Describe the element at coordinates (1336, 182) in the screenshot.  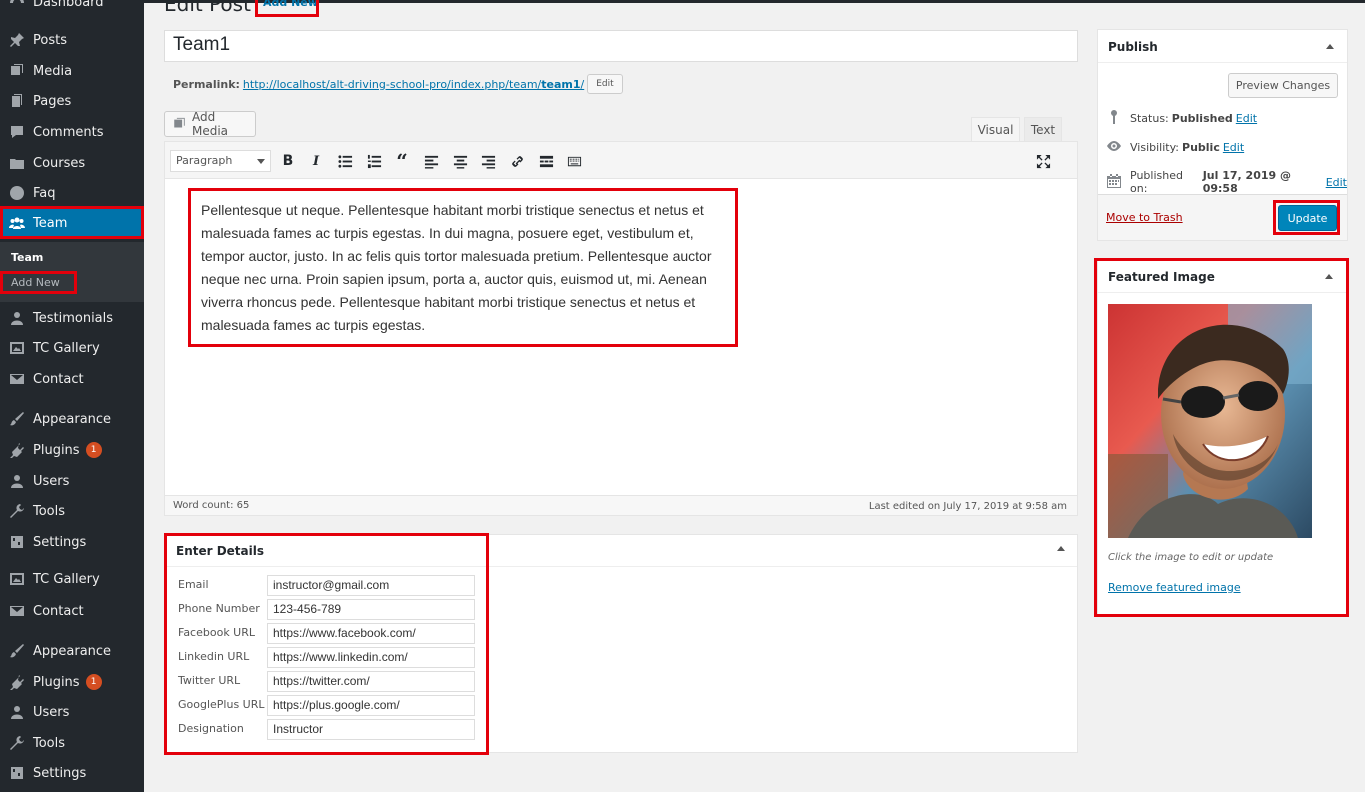
I see `edit-date-link: Edit` at that location.